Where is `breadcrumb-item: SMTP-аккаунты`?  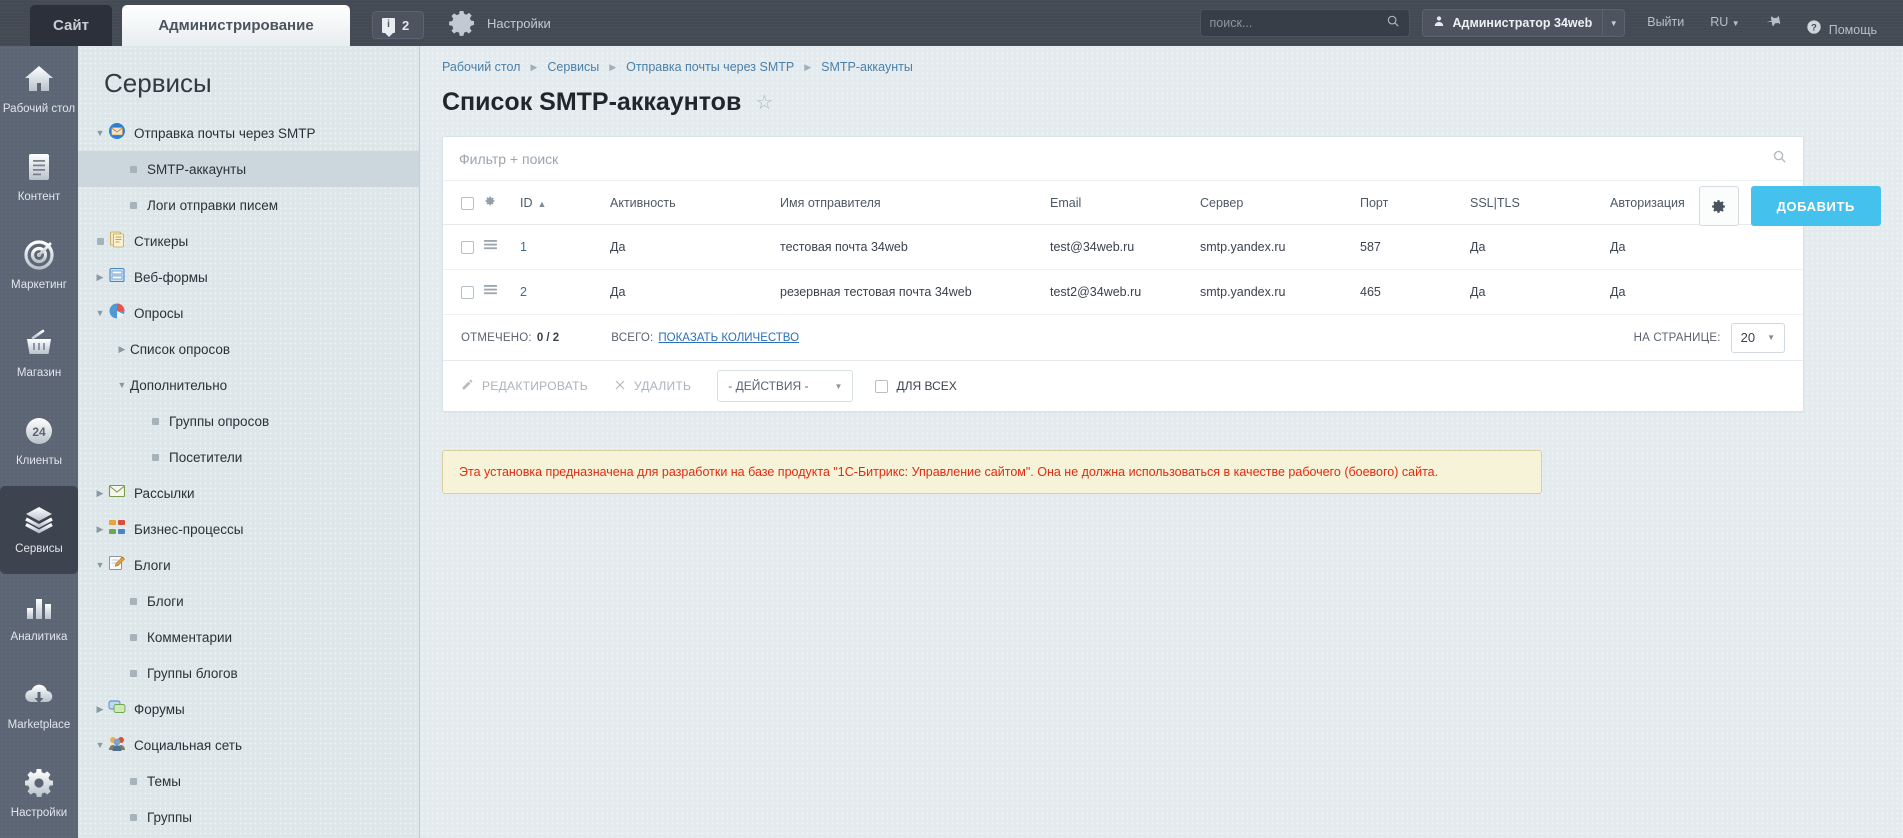
breadcrumb-item: SMTP-аккаунты is located at coordinates (867, 67).